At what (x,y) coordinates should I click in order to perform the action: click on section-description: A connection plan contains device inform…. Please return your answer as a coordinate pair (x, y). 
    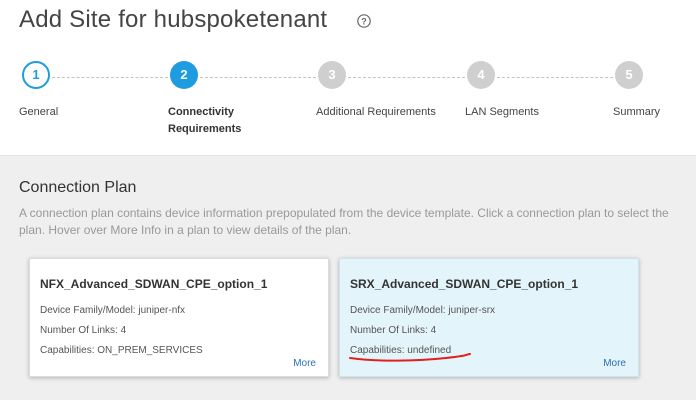
    Looking at the image, I should click on (344, 221).